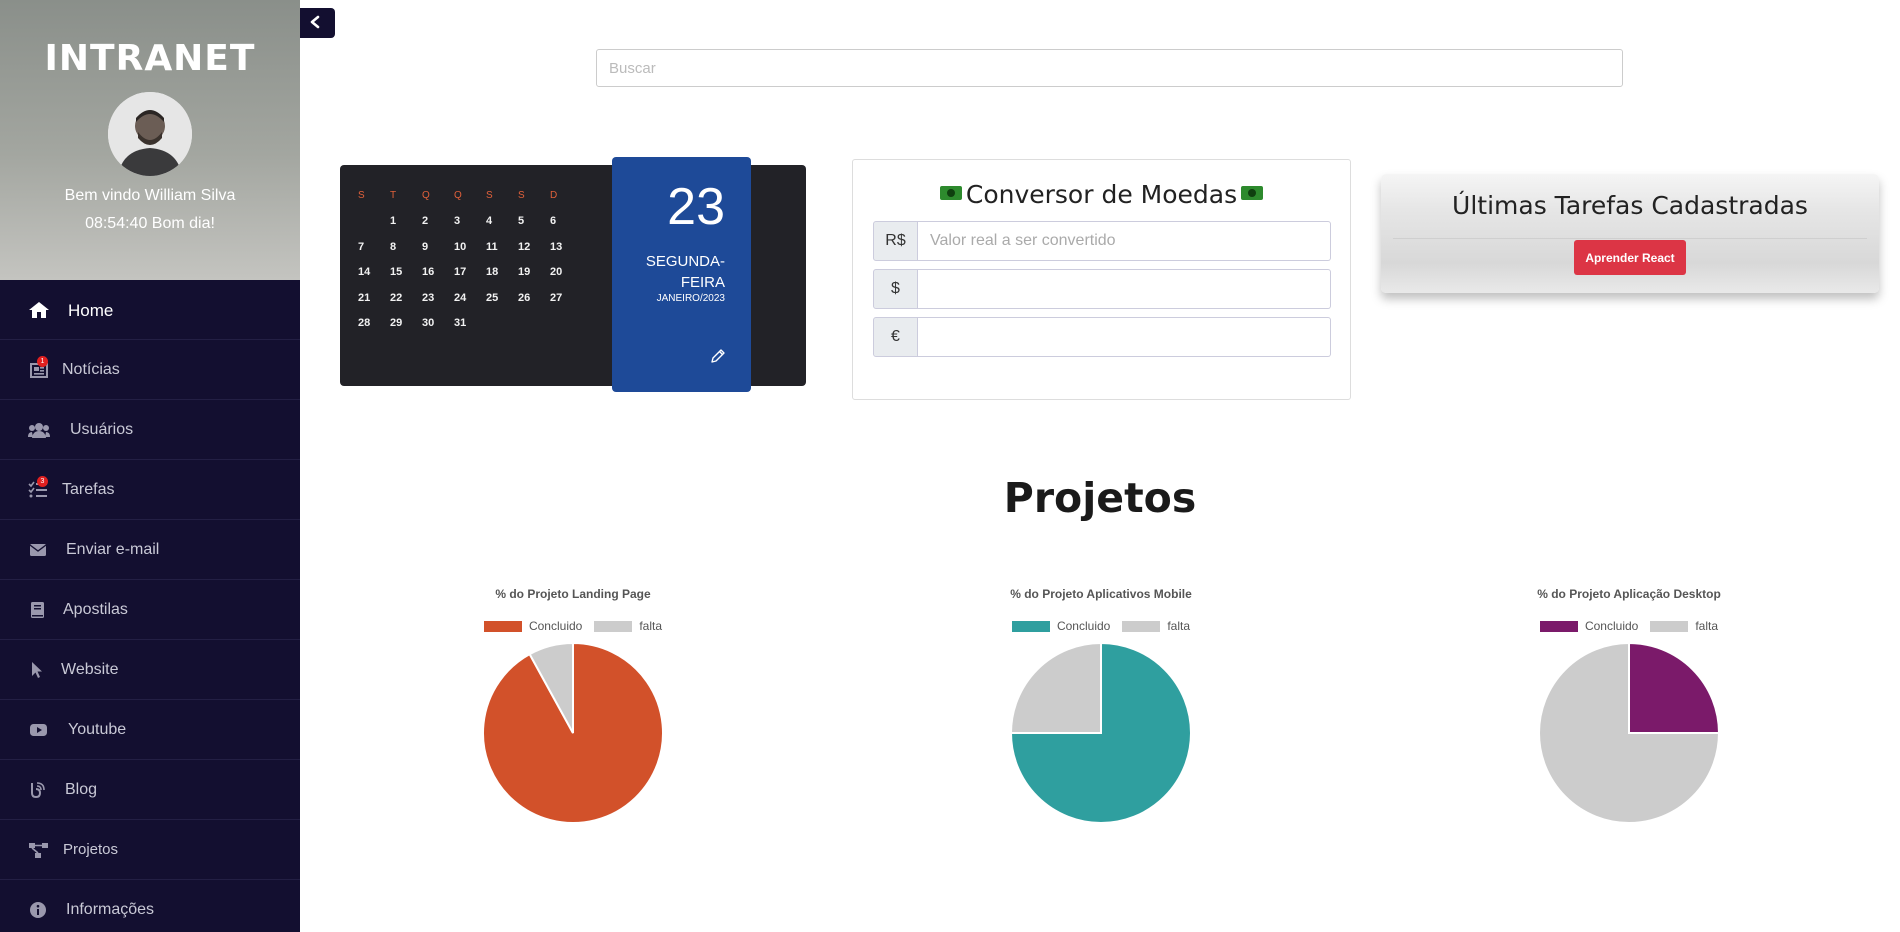  Describe the element at coordinates (436, 221) in the screenshot. I see `calendar-day: 2` at that location.